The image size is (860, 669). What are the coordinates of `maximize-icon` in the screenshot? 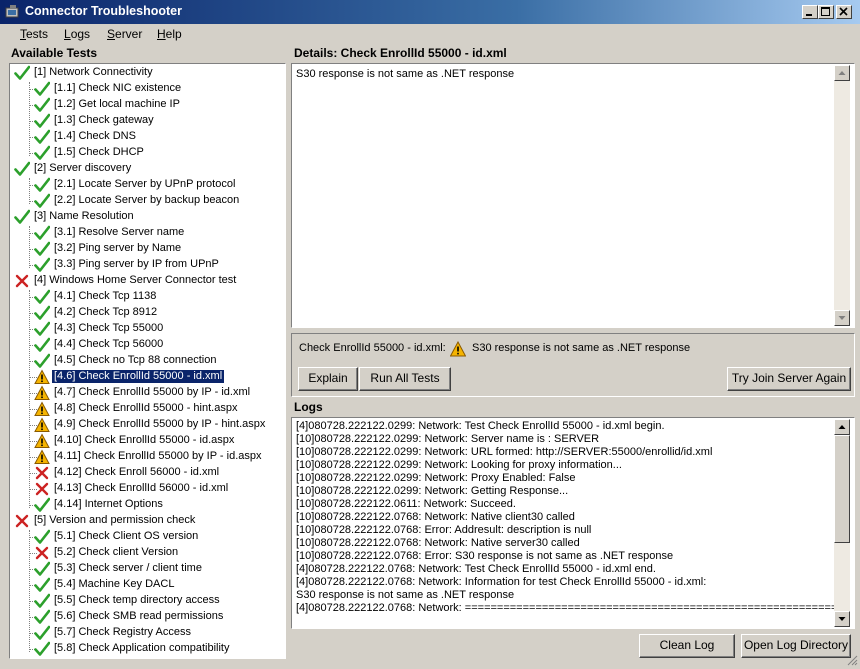 It's located at (825, 11).